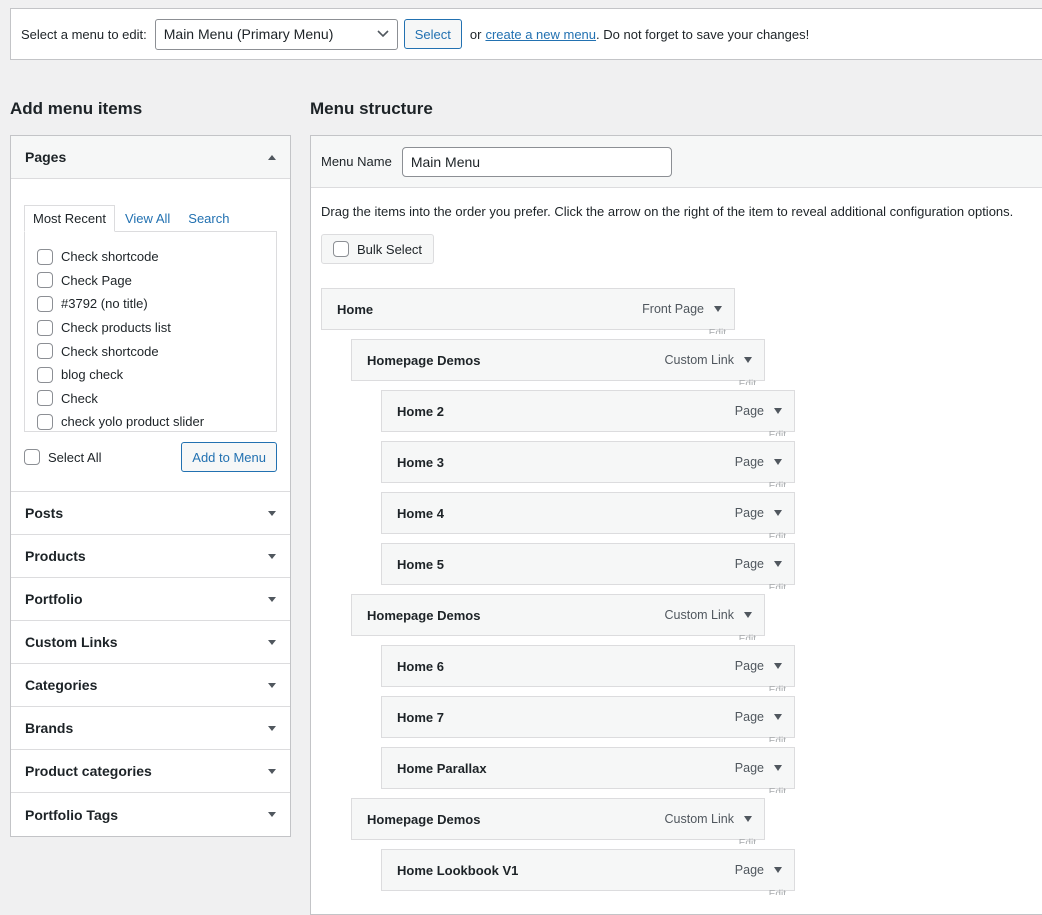 The image size is (1042, 915). What do you see at coordinates (156, 281) in the screenshot?
I see `list-item: Check Page` at bounding box center [156, 281].